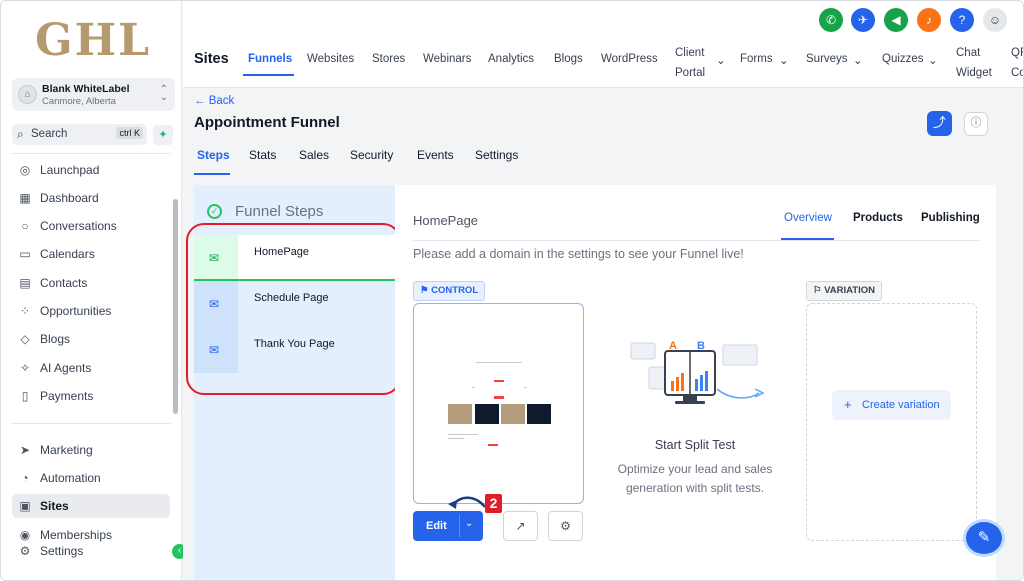  What do you see at coordinates (459, 526) in the screenshot?
I see `button-separator` at bounding box center [459, 526].